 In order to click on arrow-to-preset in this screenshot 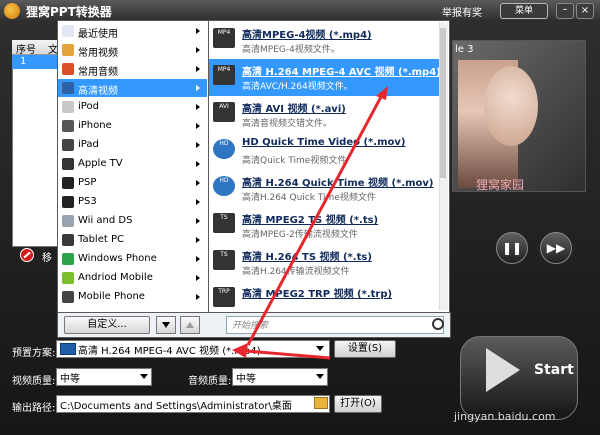, I will do `click(288, 354)`.